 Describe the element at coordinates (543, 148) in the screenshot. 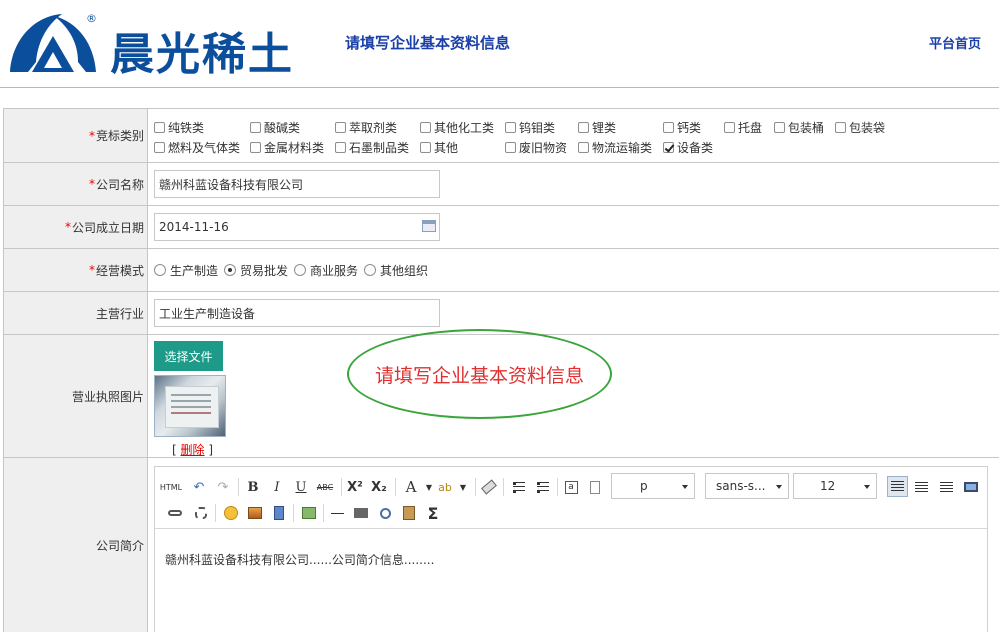

I see `category-checkbox-label: 废旧物资` at that location.